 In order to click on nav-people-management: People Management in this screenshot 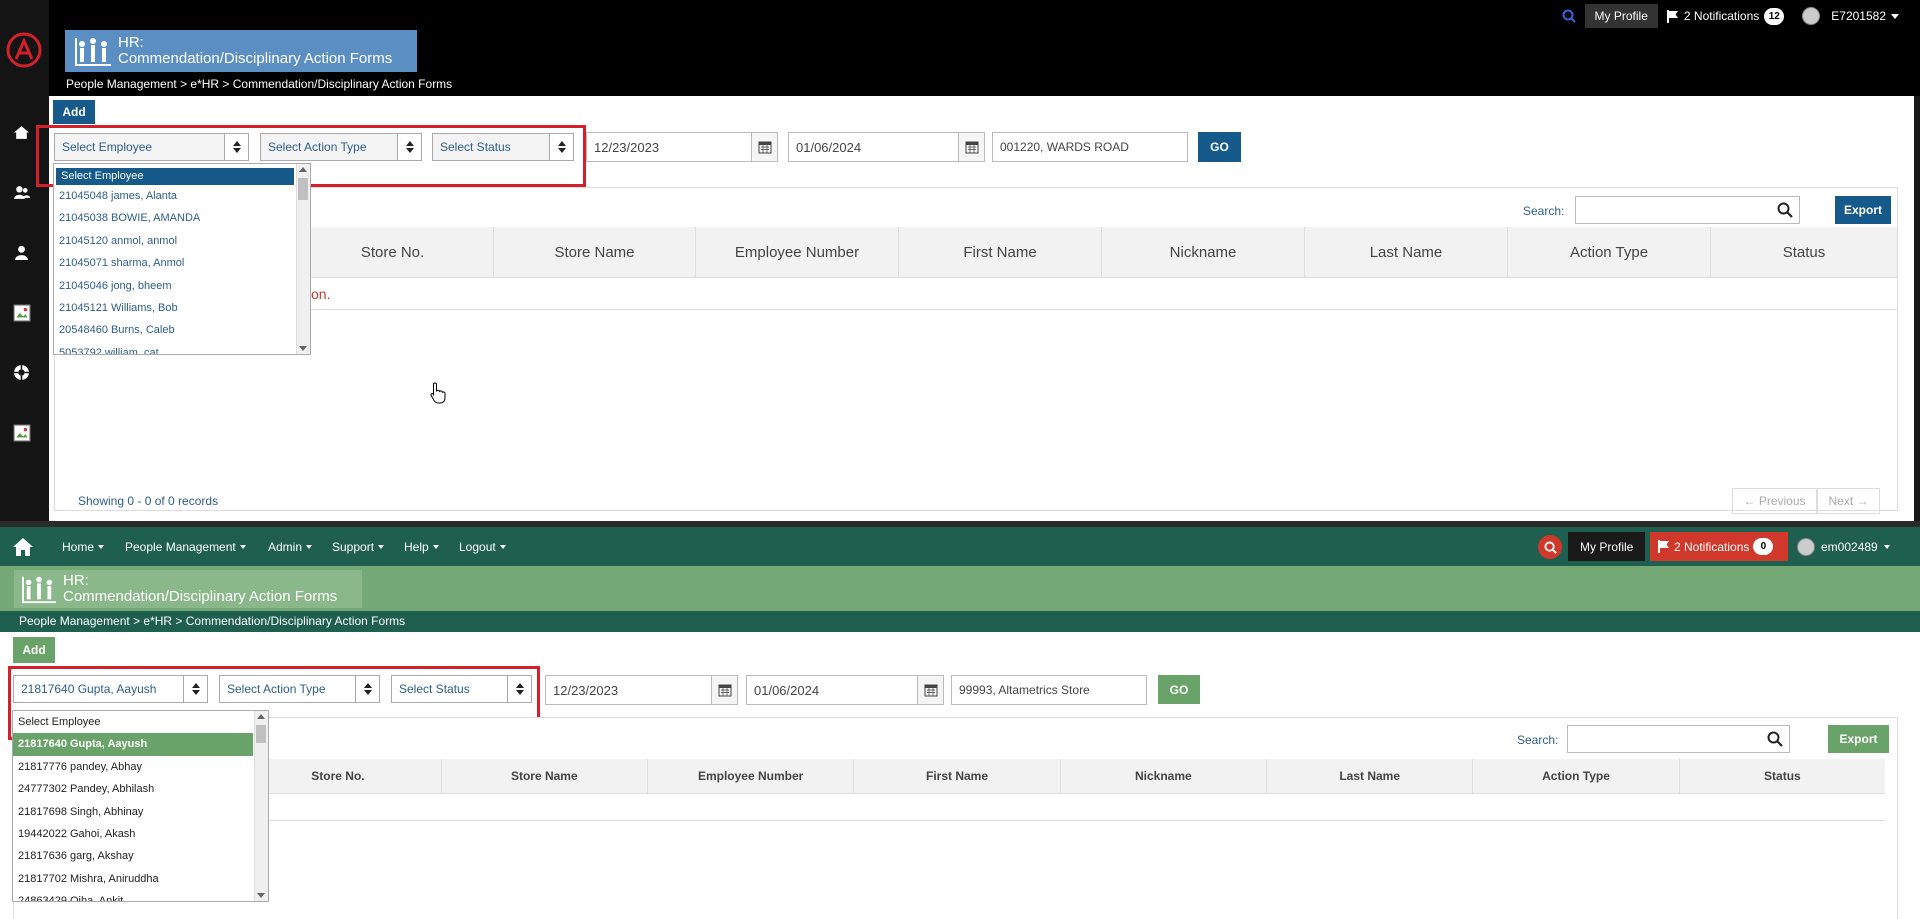, I will do `click(185, 546)`.